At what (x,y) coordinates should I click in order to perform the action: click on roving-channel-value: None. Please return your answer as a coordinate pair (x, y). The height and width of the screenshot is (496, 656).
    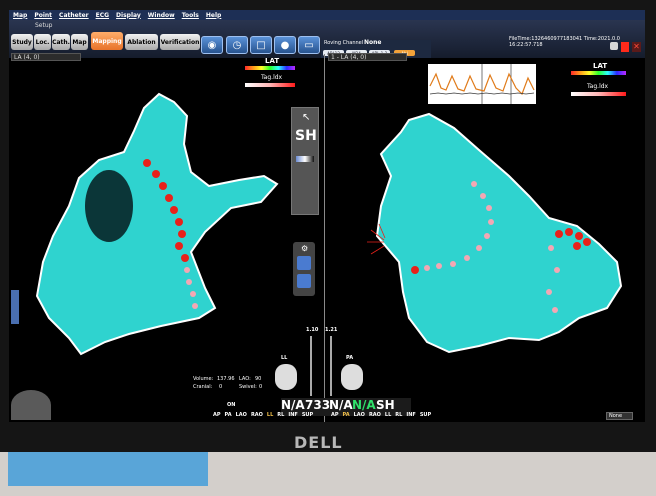
    Looking at the image, I should click on (372, 42).